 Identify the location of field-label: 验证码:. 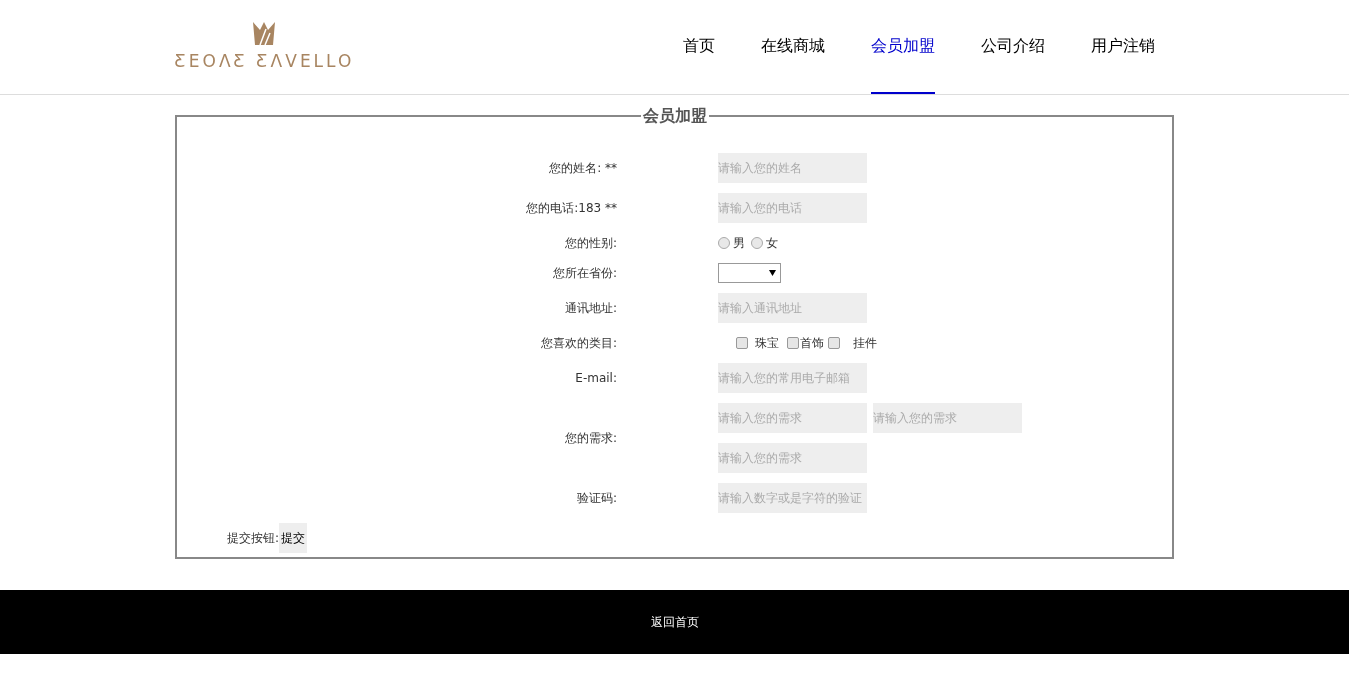
(596, 498).